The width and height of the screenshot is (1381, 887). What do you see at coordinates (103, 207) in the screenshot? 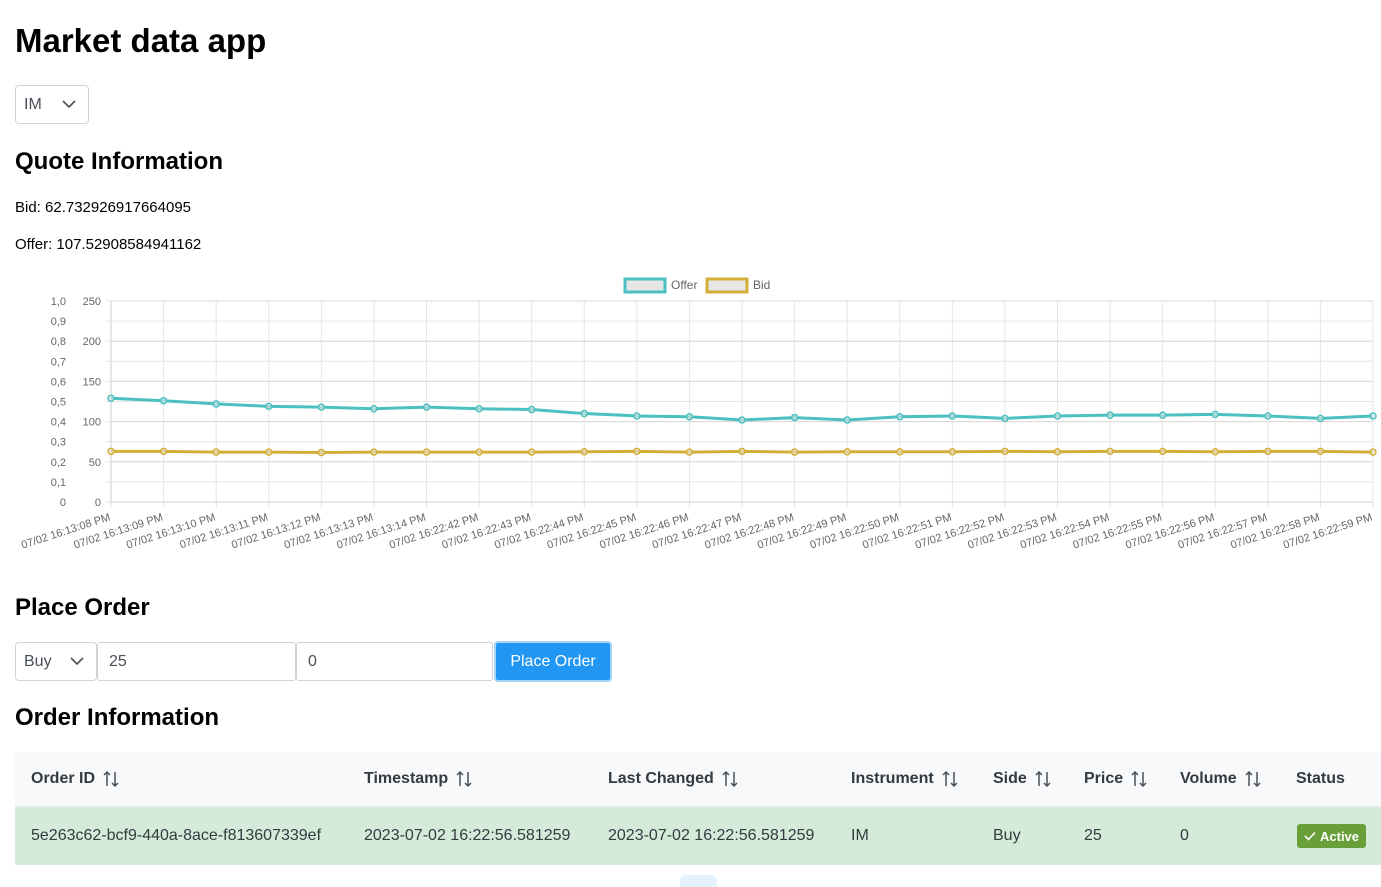
I see `bid-value: Bid: 62.732926917664095` at bounding box center [103, 207].